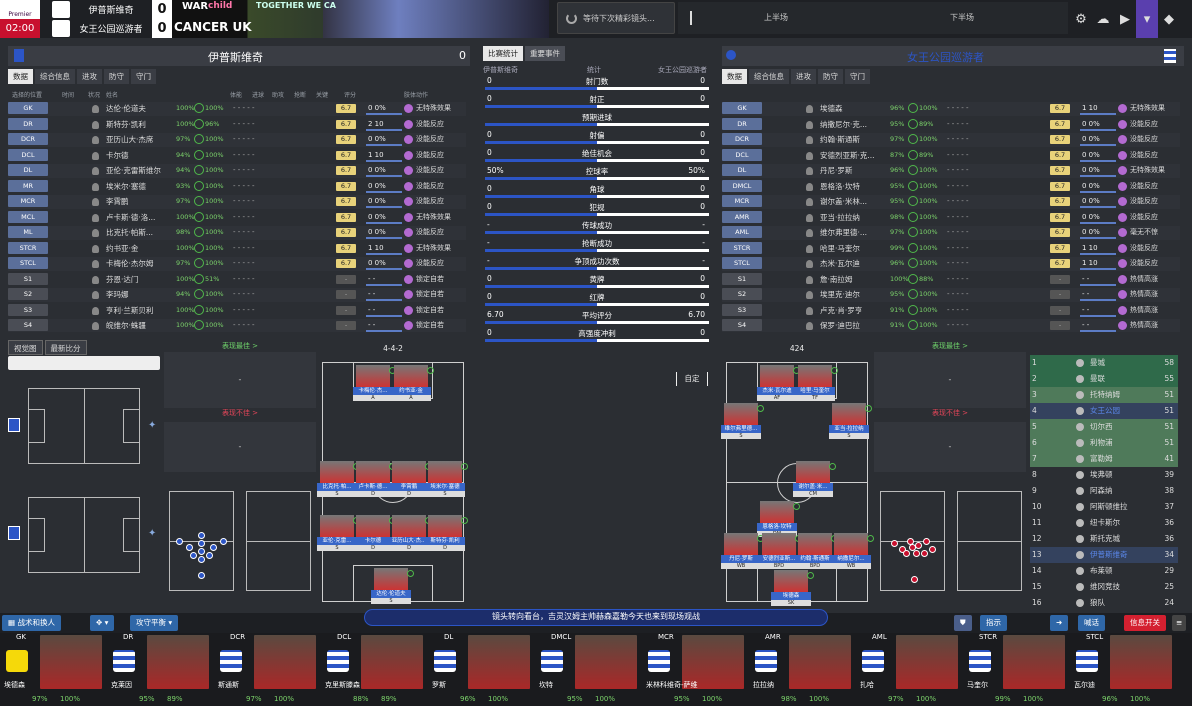 The height and width of the screenshot is (706, 1192). I want to click on player-row: AMR 亚当·拉拉纳 98% 100% - - - - -6.7 0 0% 没能反应, so click(951, 217).